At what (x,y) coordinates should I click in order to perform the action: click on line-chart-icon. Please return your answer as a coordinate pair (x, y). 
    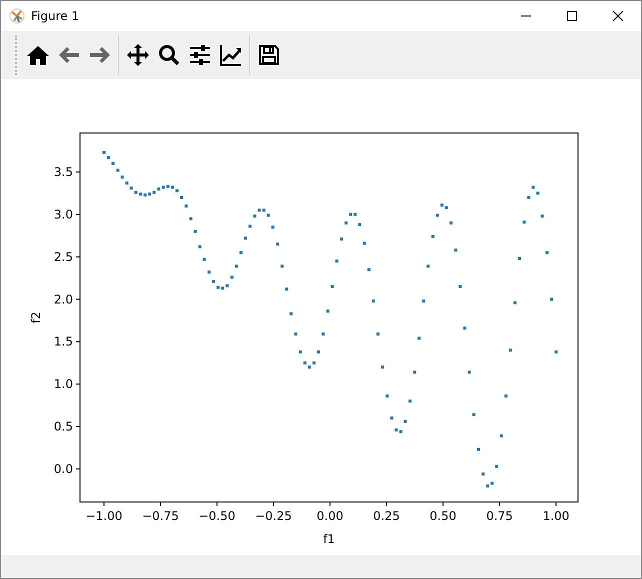
    Looking at the image, I should click on (230, 55).